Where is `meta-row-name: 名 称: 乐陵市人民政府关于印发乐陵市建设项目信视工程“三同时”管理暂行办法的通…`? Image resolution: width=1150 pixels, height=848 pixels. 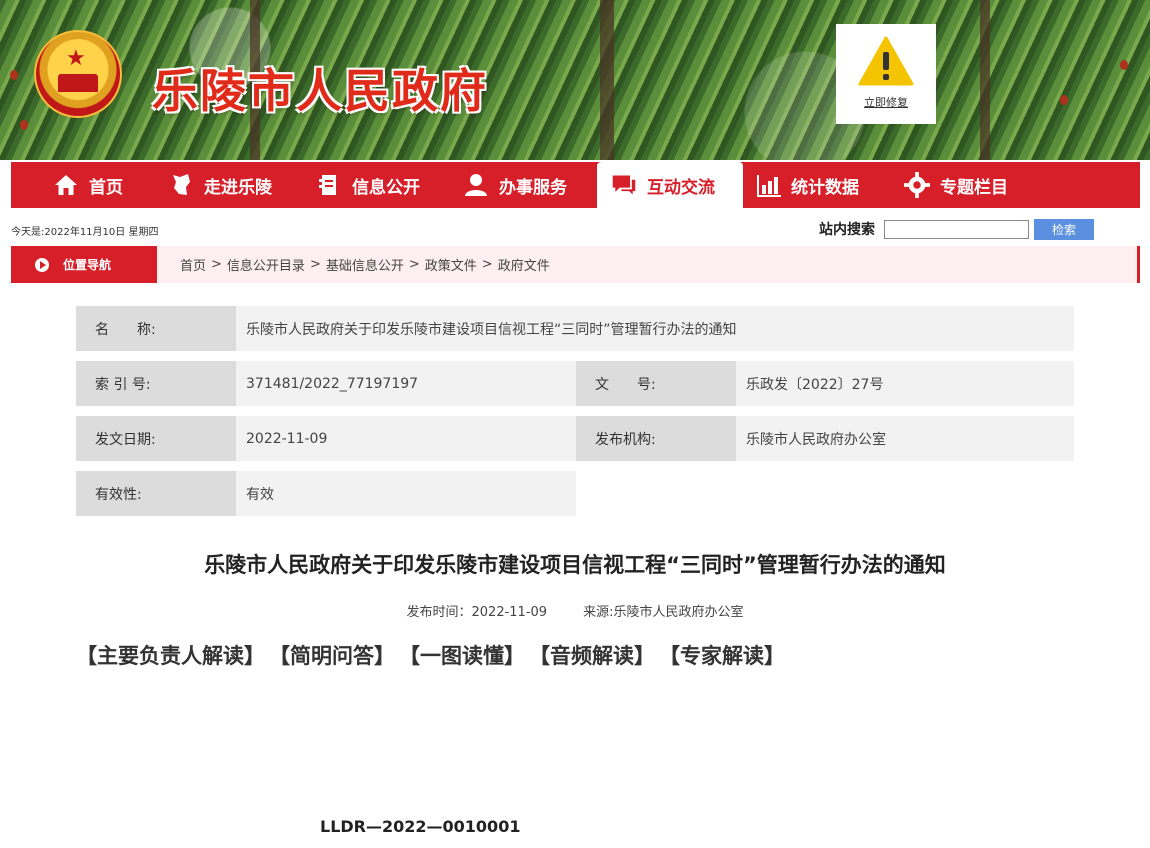
meta-row-name: 名 称: 乐陵市人民政府关于印发乐陵市建设项目信视工程“三同时”管理暂行办法的通… is located at coordinates (575, 328).